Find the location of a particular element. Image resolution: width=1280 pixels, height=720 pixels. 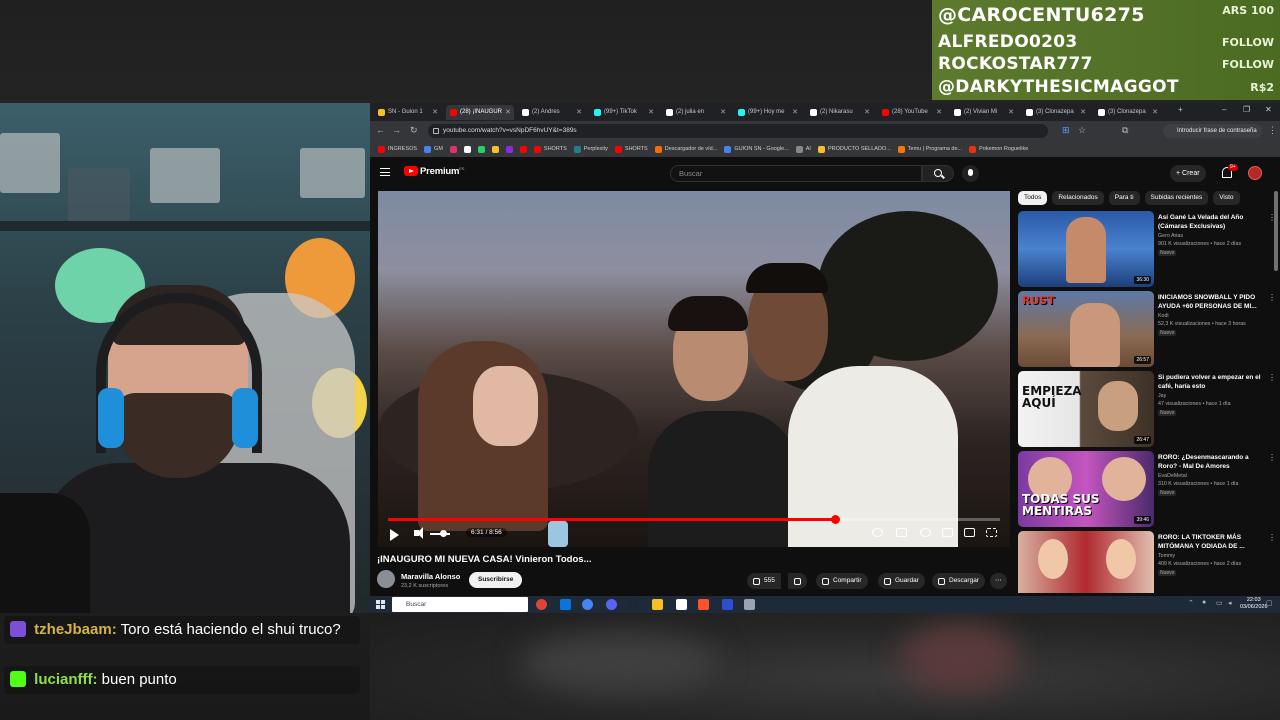

progress-bar is located at coordinates (694, 519).